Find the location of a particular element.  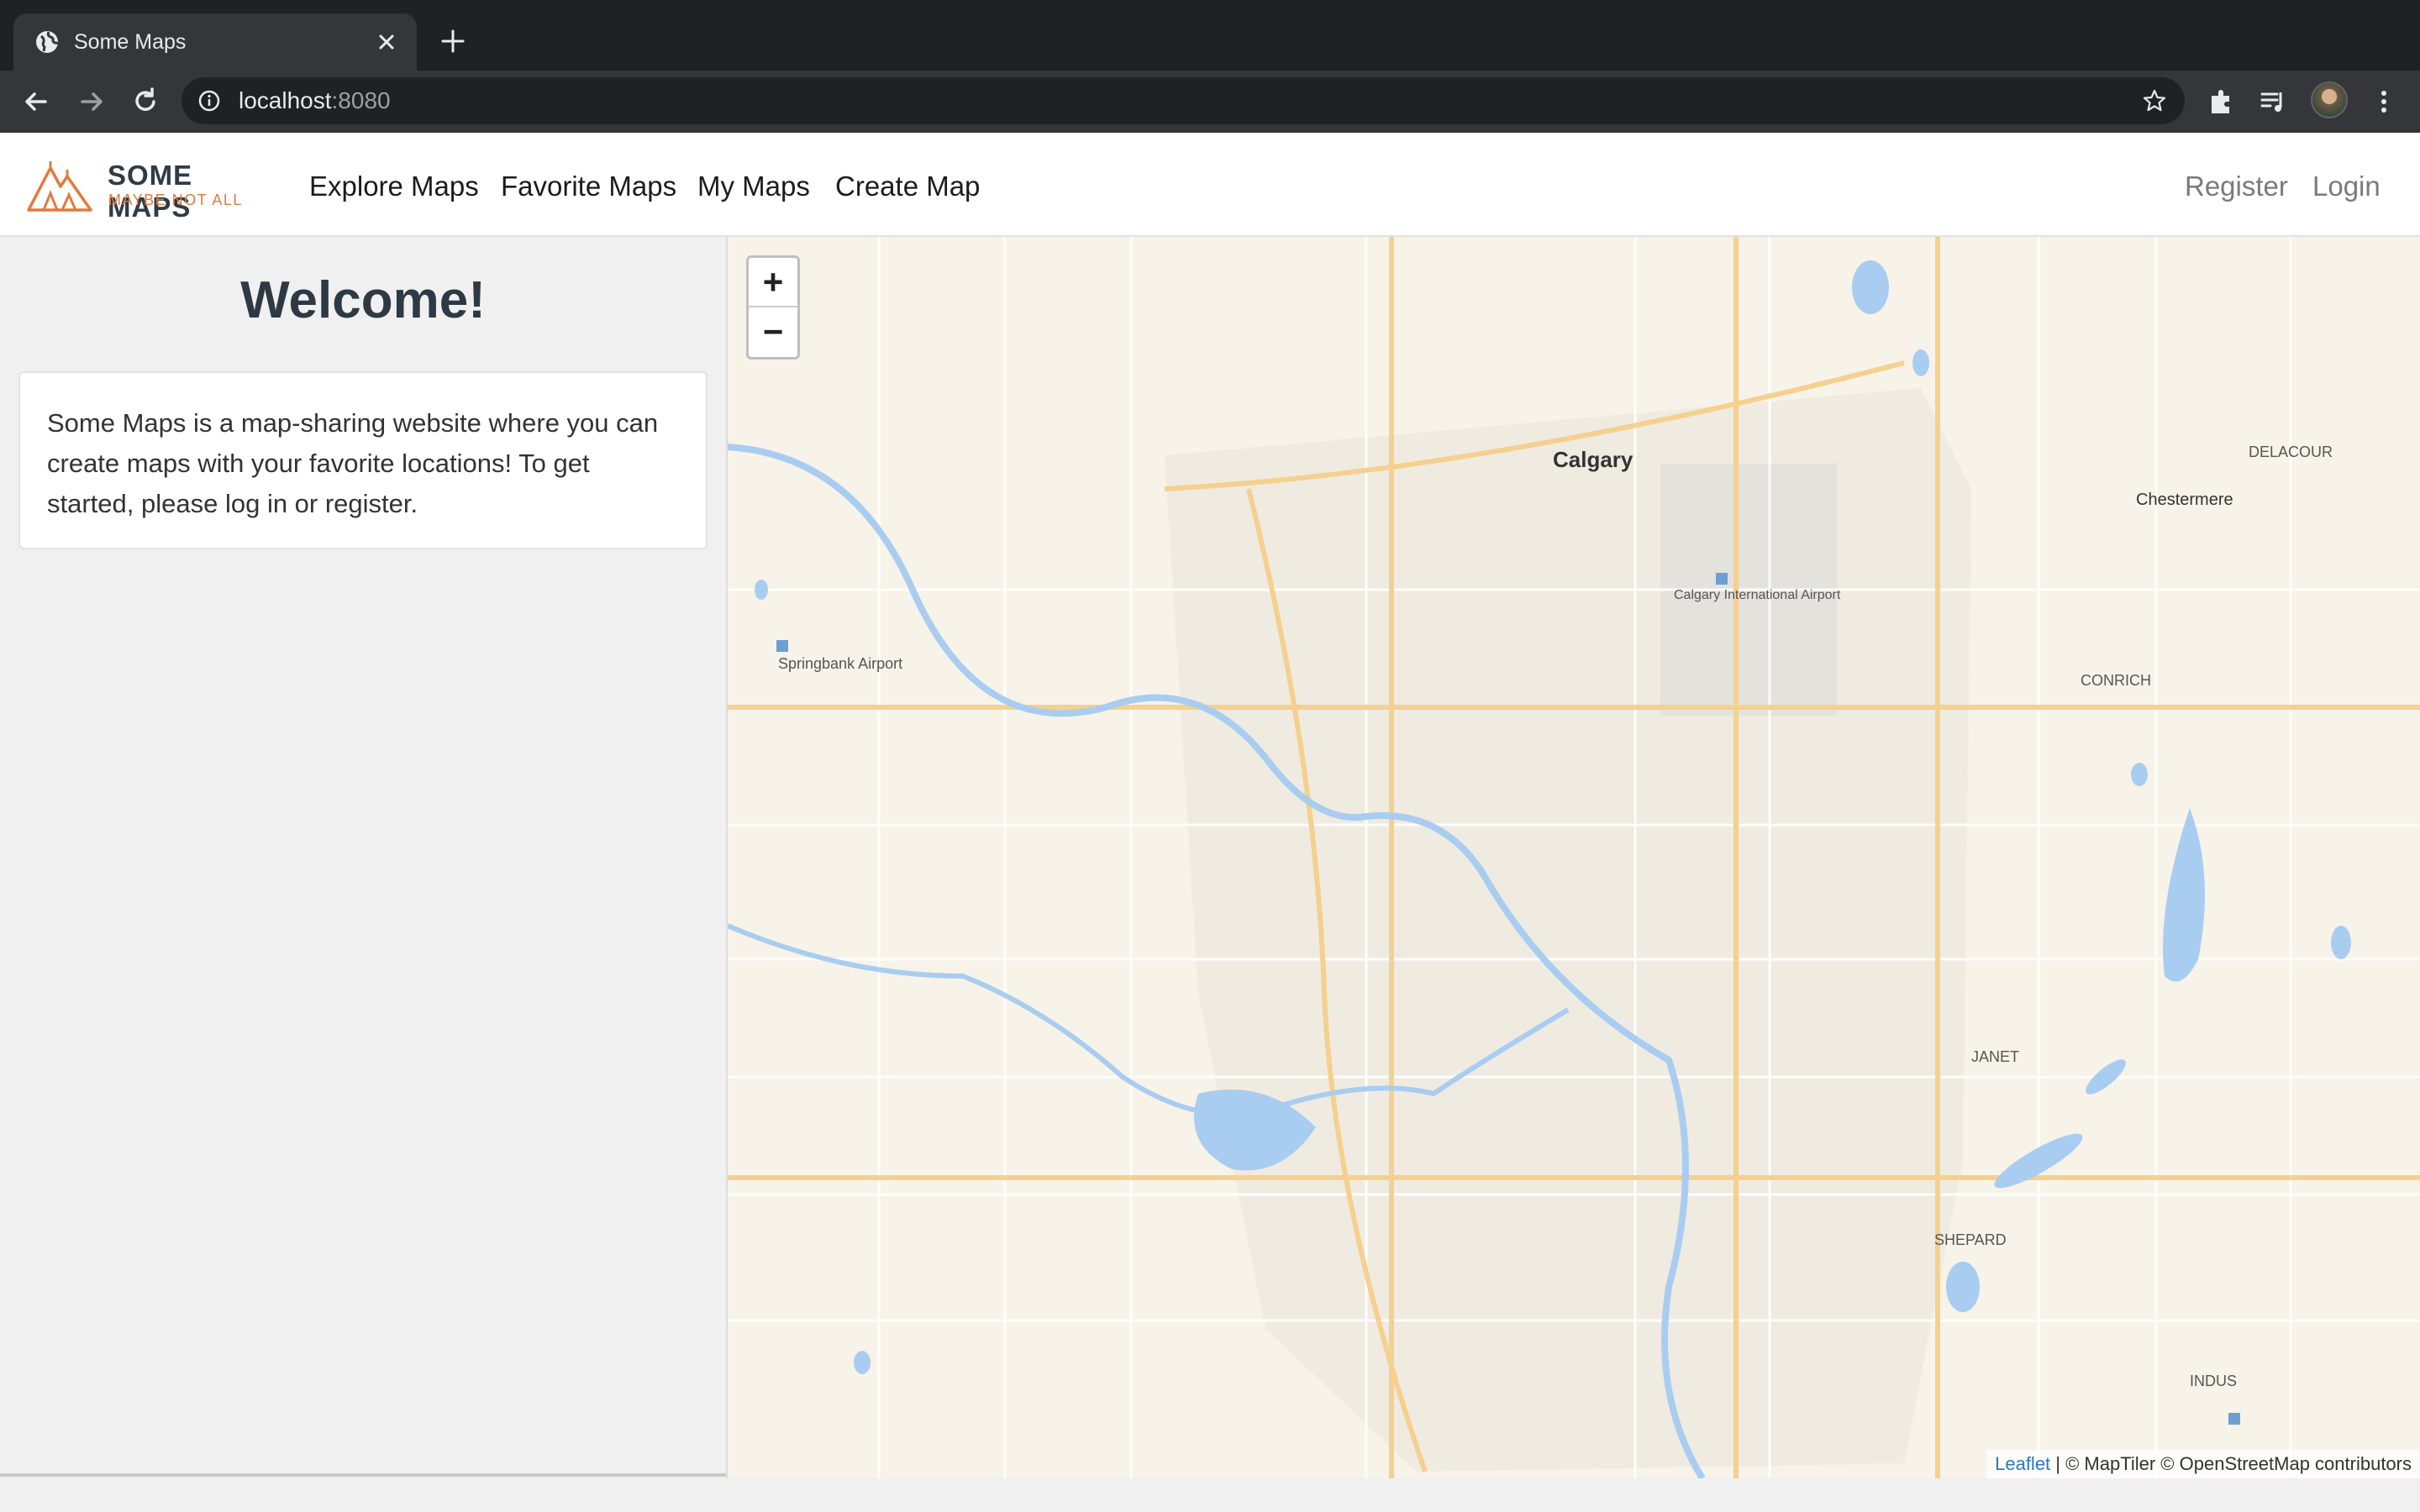

airport-label: Springbank Airport is located at coordinates (840, 663).